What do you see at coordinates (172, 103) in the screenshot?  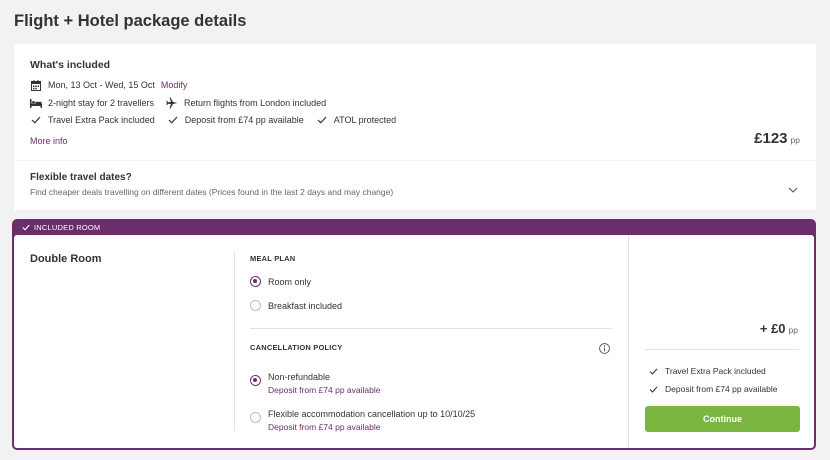 I see `plane-icon` at bounding box center [172, 103].